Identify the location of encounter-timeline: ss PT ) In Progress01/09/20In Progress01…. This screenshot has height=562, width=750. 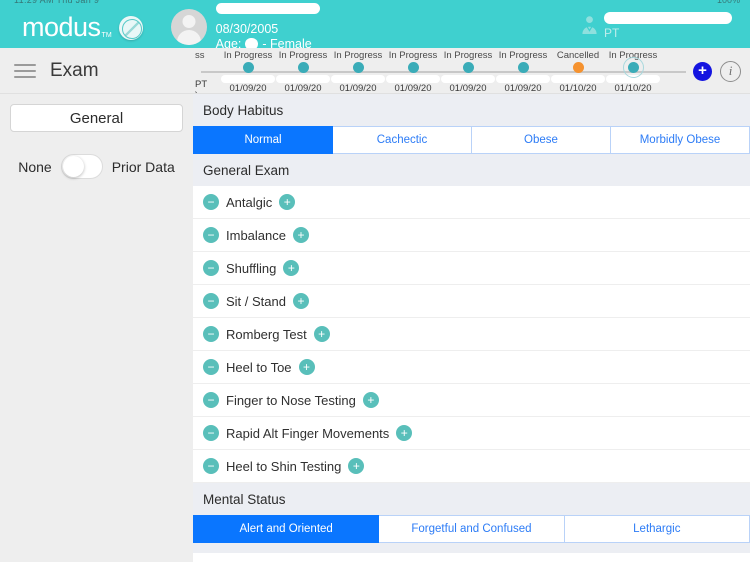
(471, 70).